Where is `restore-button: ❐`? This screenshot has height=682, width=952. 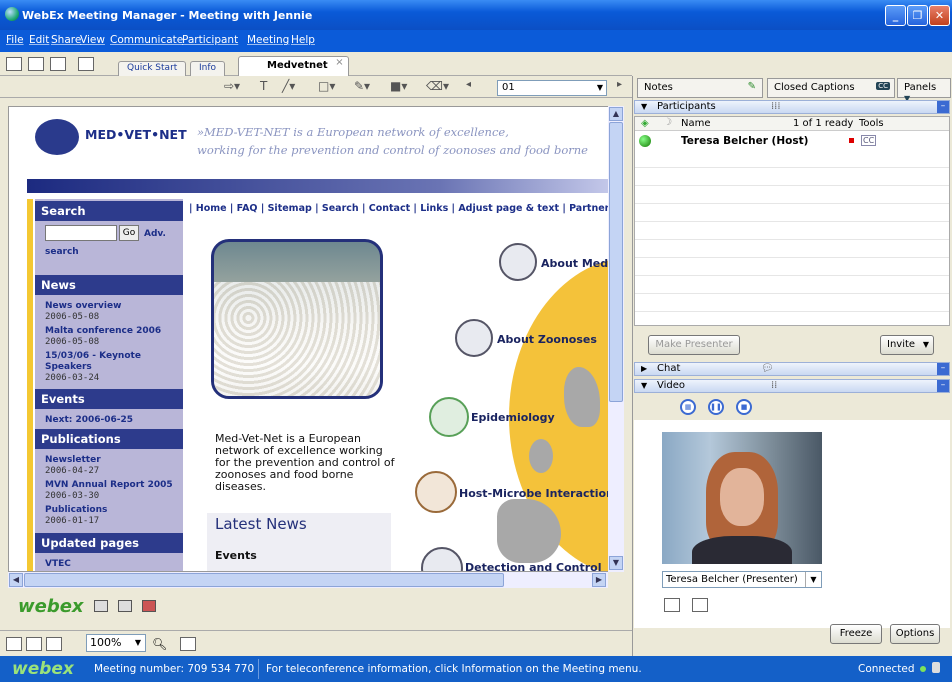 restore-button: ❐ is located at coordinates (917, 15).